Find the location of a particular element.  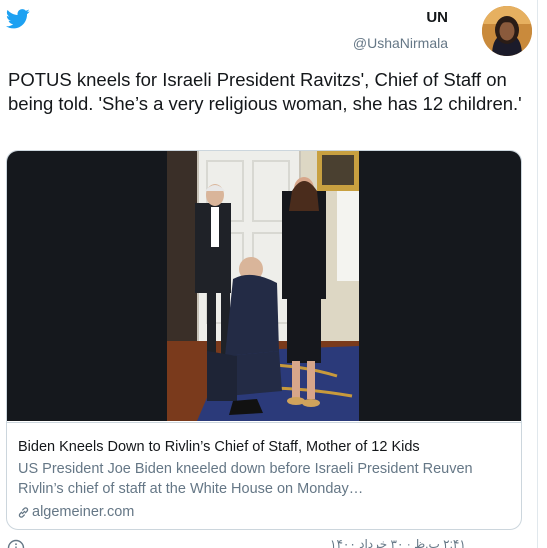

link-icon is located at coordinates (23, 512).